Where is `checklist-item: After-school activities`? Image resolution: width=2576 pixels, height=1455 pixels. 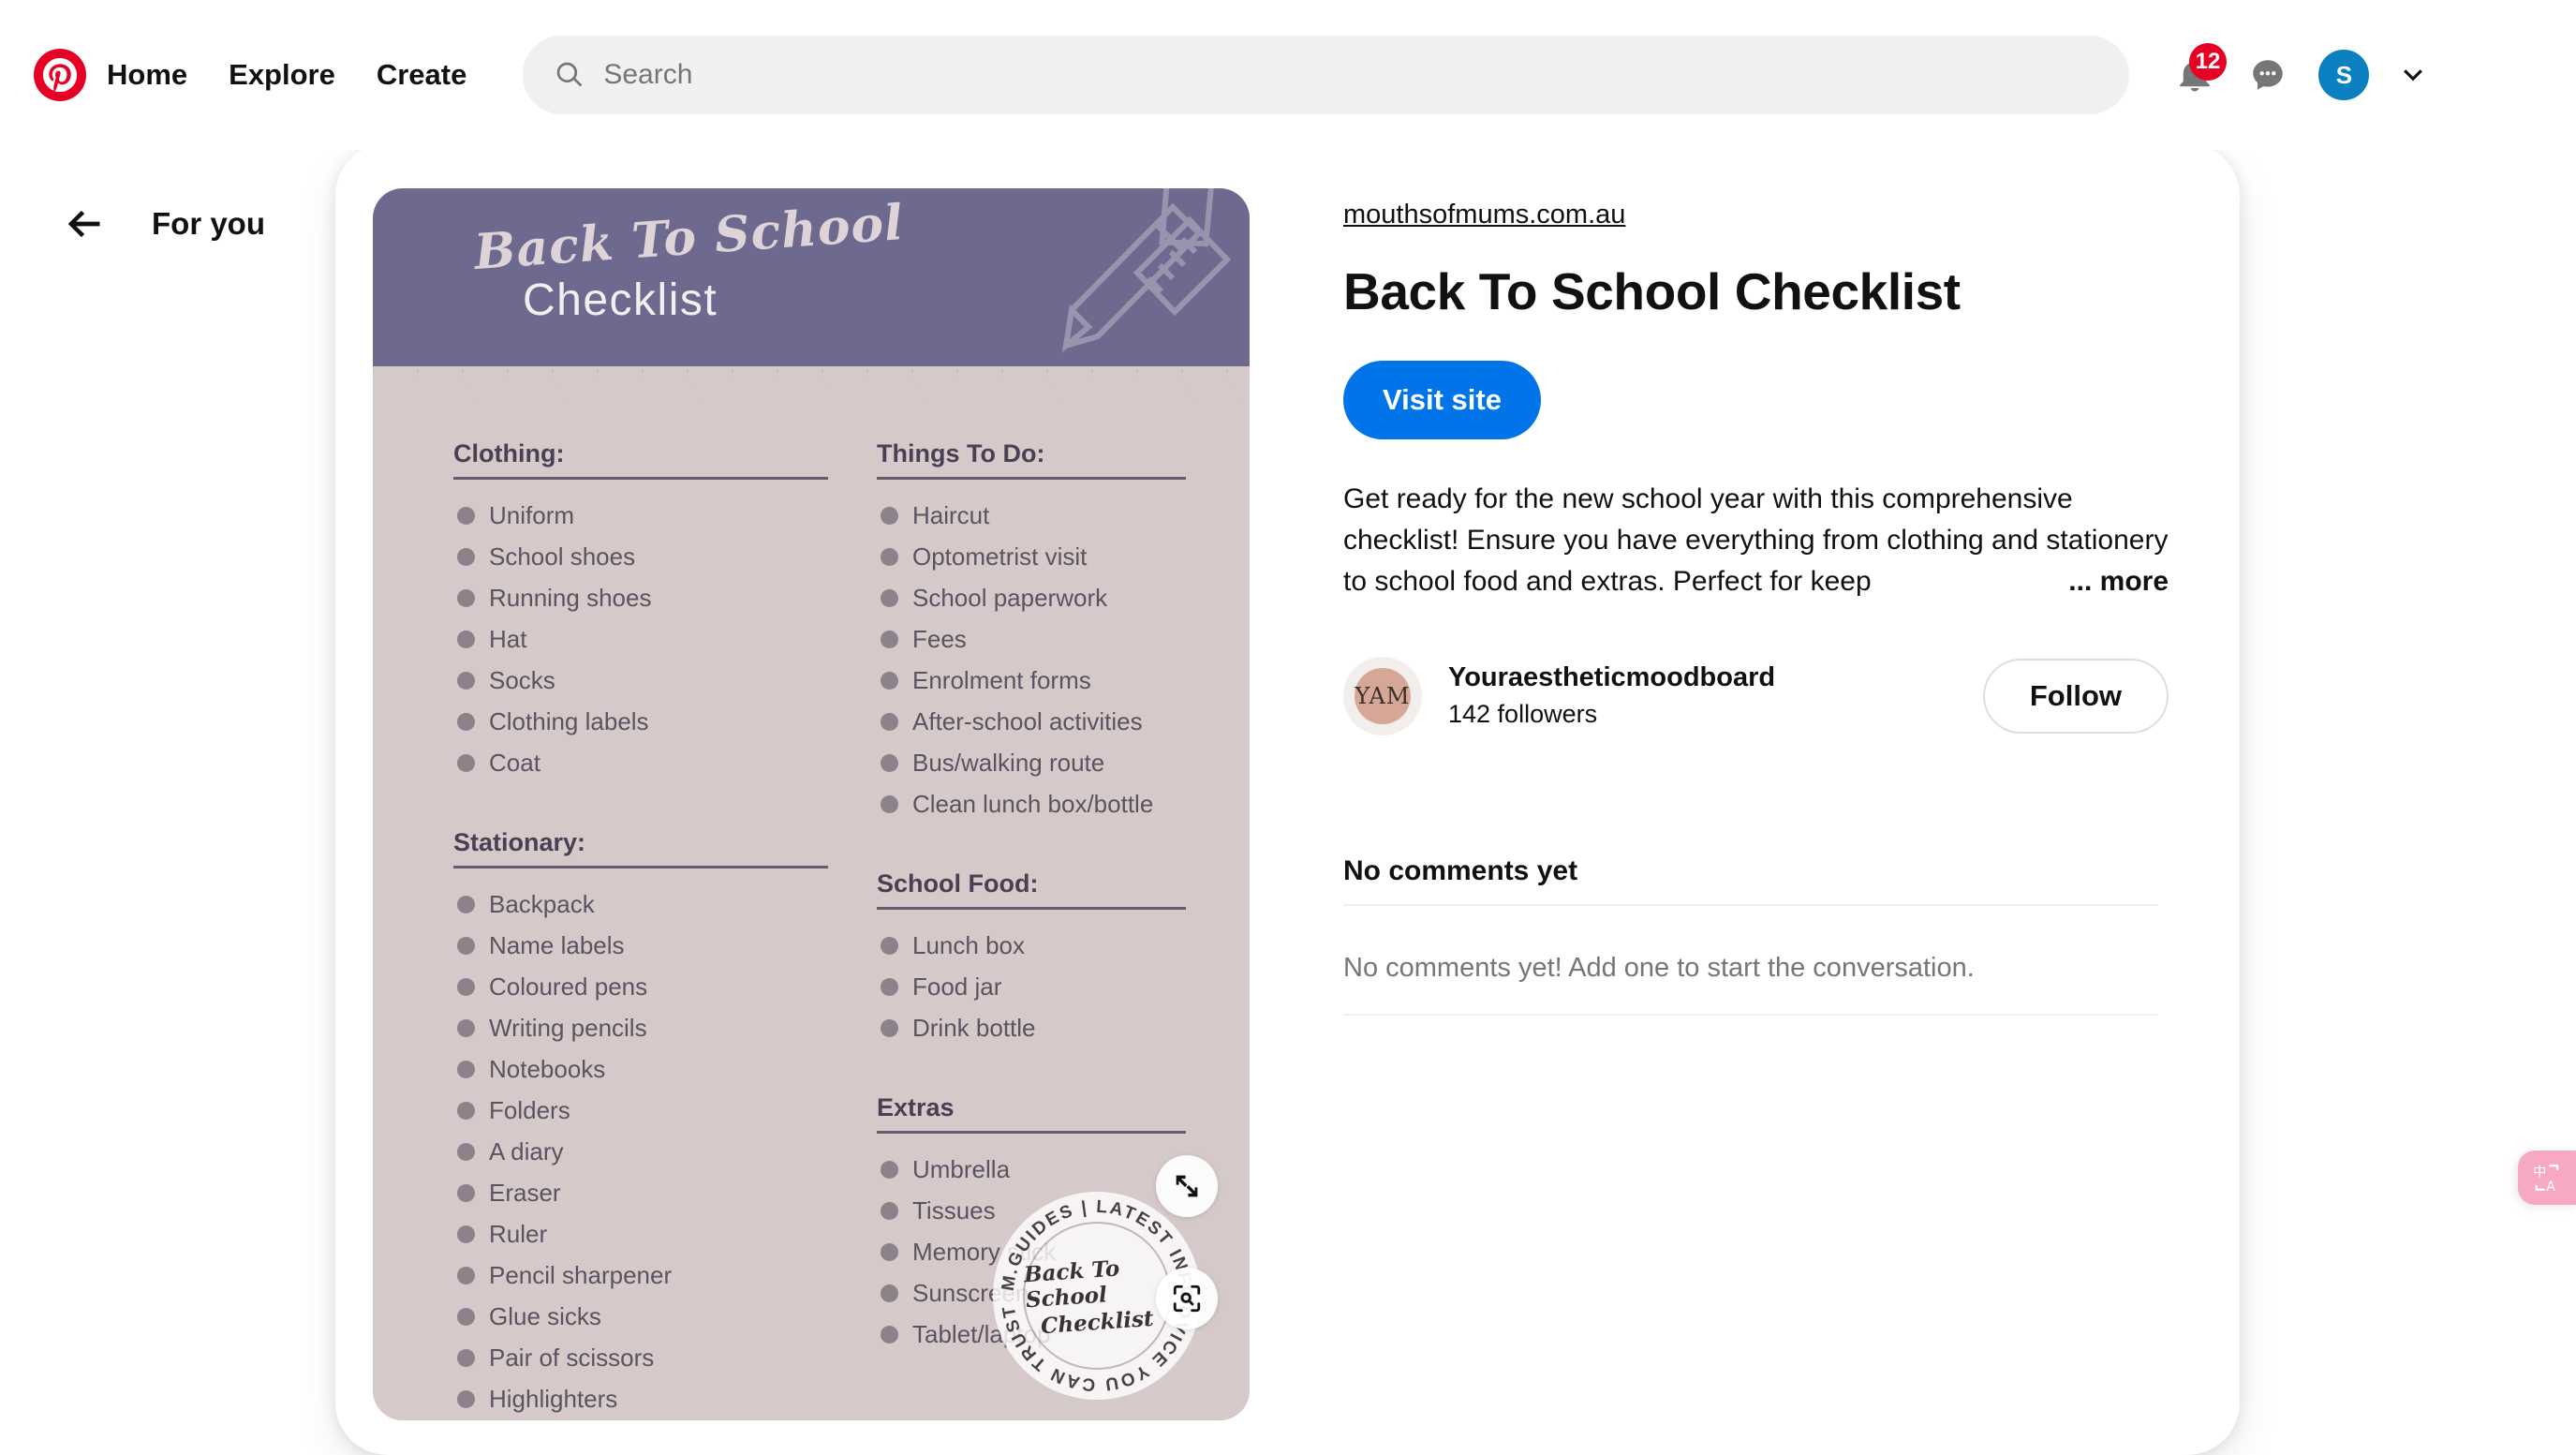
checklist-item: After-school activities is located at coordinates (1031, 721).